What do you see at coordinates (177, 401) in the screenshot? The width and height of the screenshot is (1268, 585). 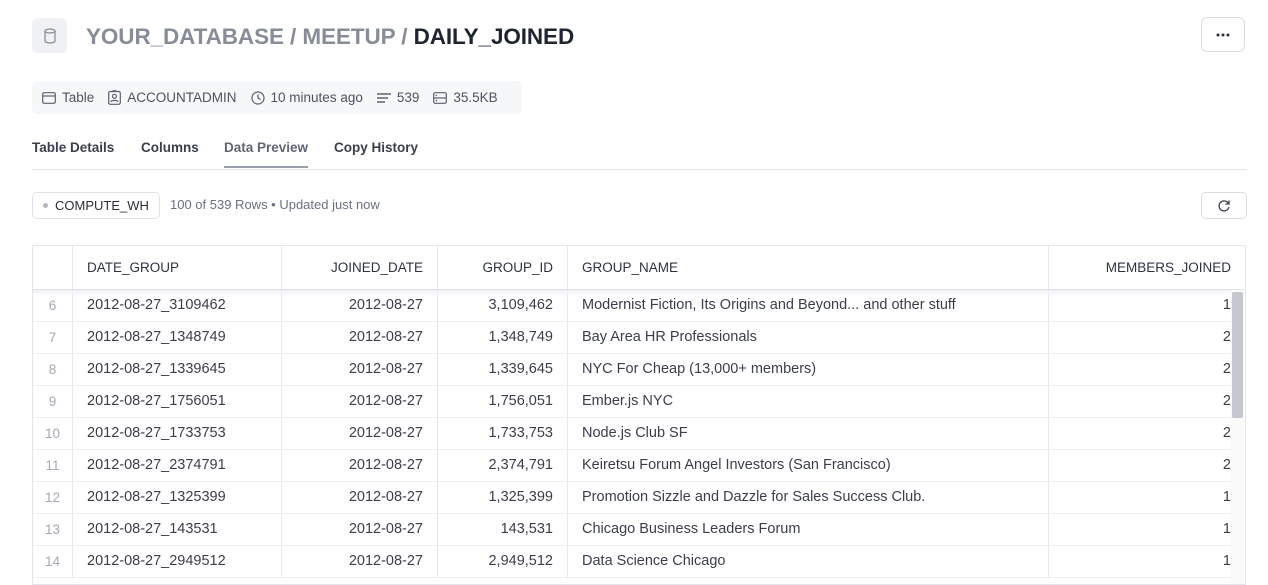 I see `cell-date-group: 2012-08-27_1756051` at bounding box center [177, 401].